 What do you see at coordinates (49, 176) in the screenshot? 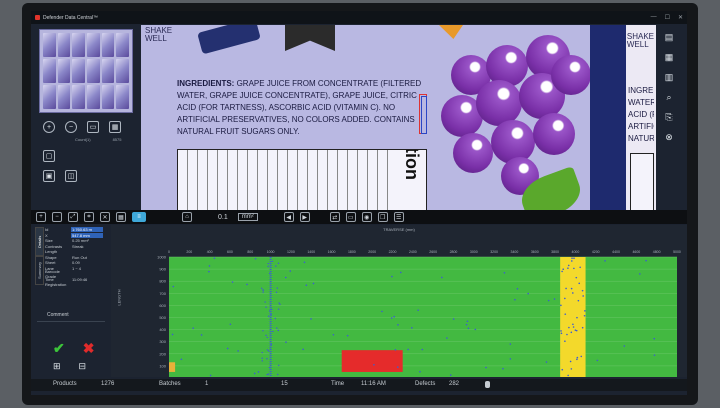
I see `image-icon: ▣` at bounding box center [49, 176].